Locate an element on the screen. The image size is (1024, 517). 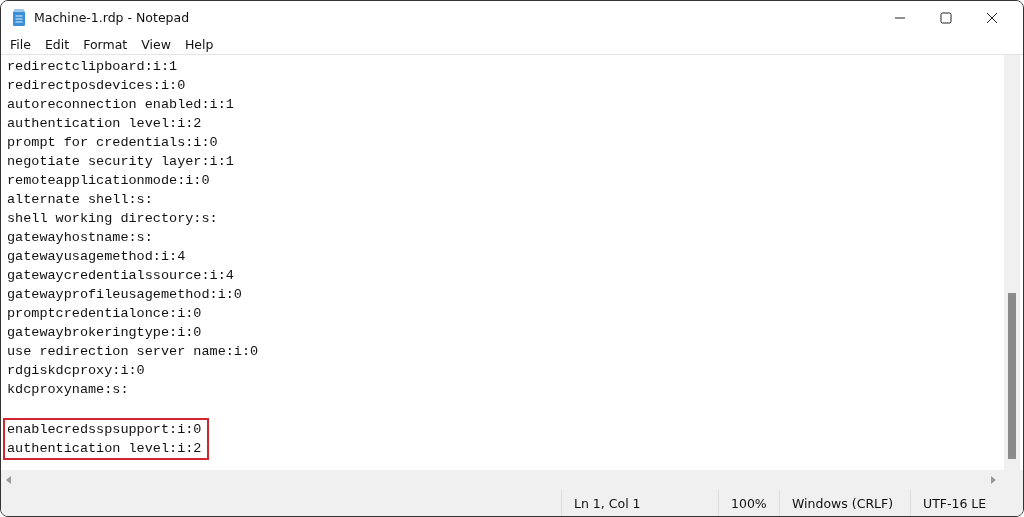
text-line: gatewayhostname:s: is located at coordinates (80, 238).